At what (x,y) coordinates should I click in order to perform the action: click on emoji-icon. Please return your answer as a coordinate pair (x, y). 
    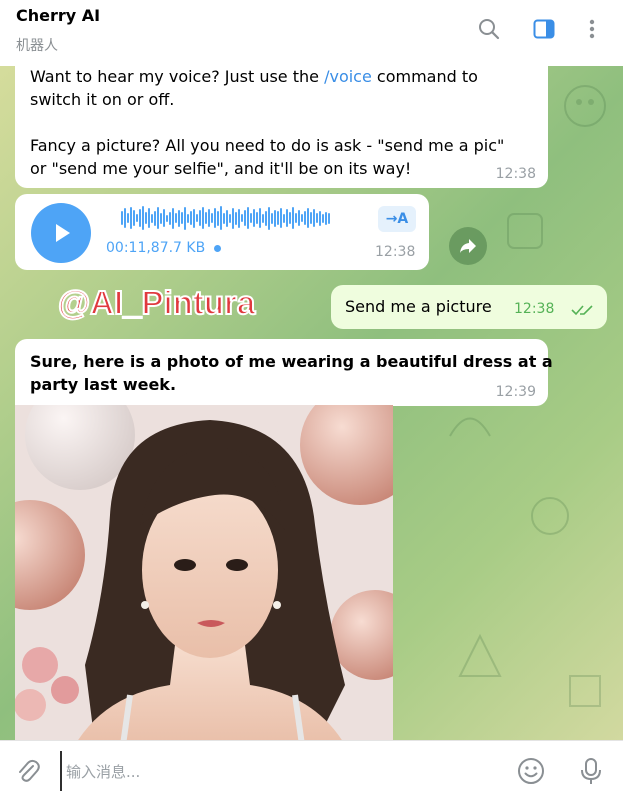
    Looking at the image, I should click on (531, 771).